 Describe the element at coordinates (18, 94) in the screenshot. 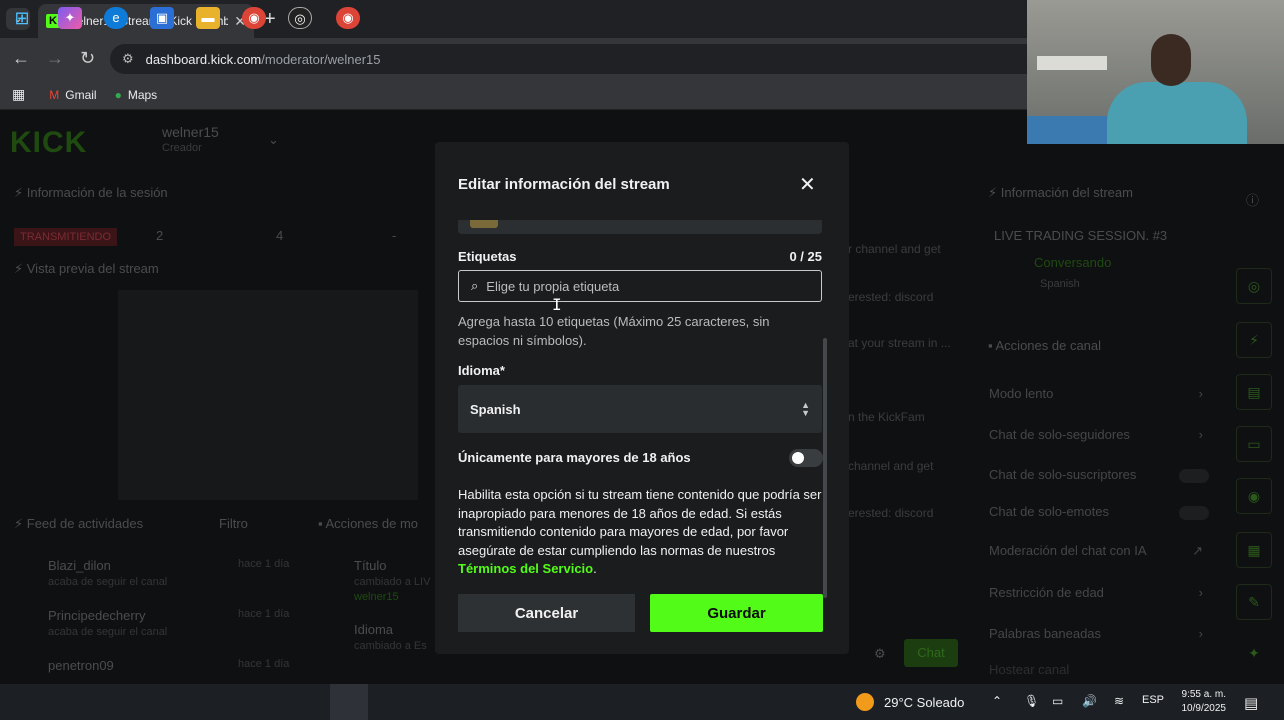

I see `apps-grid-icon: ▦` at that location.